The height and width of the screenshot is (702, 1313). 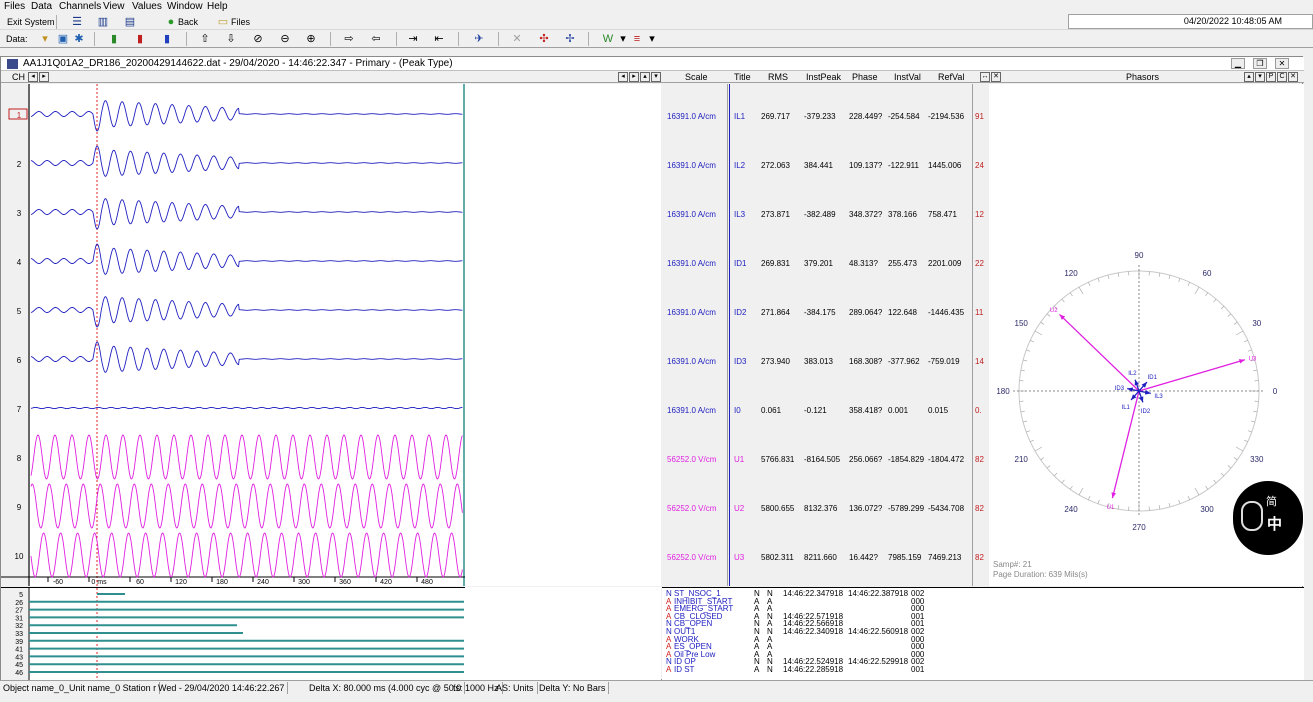 What do you see at coordinates (376, 39) in the screenshot?
I see `arrow-left-icon: ⇦` at bounding box center [376, 39].